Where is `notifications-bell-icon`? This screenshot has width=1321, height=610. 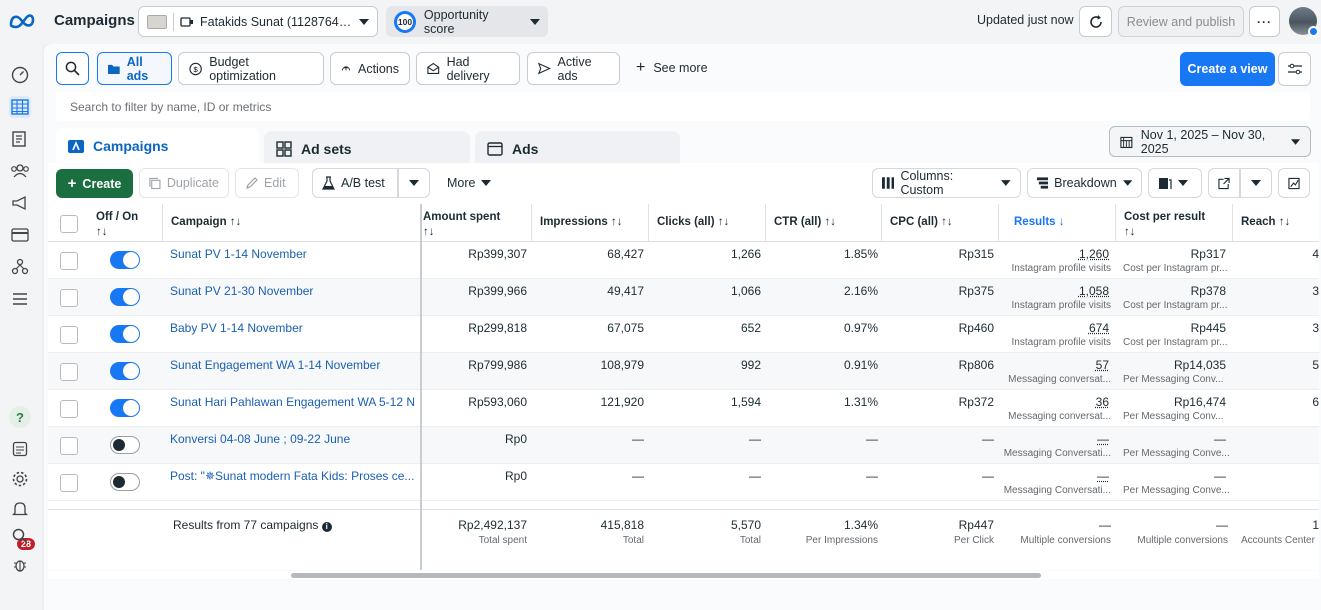 notifications-bell-icon is located at coordinates (20, 509).